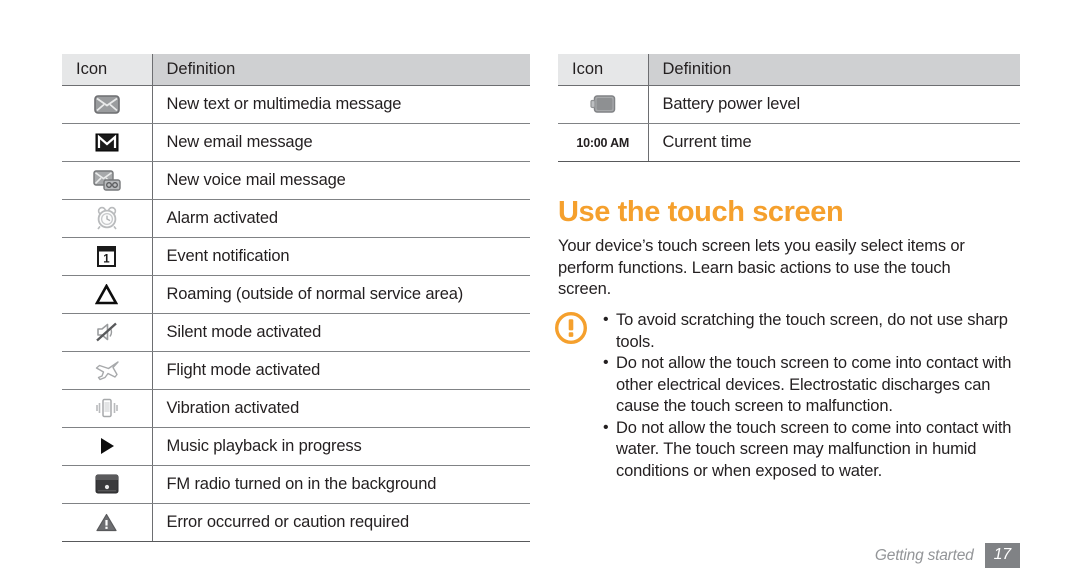 Image resolution: width=1080 pixels, height=586 pixels. I want to click on email-m-icon, so click(107, 142).